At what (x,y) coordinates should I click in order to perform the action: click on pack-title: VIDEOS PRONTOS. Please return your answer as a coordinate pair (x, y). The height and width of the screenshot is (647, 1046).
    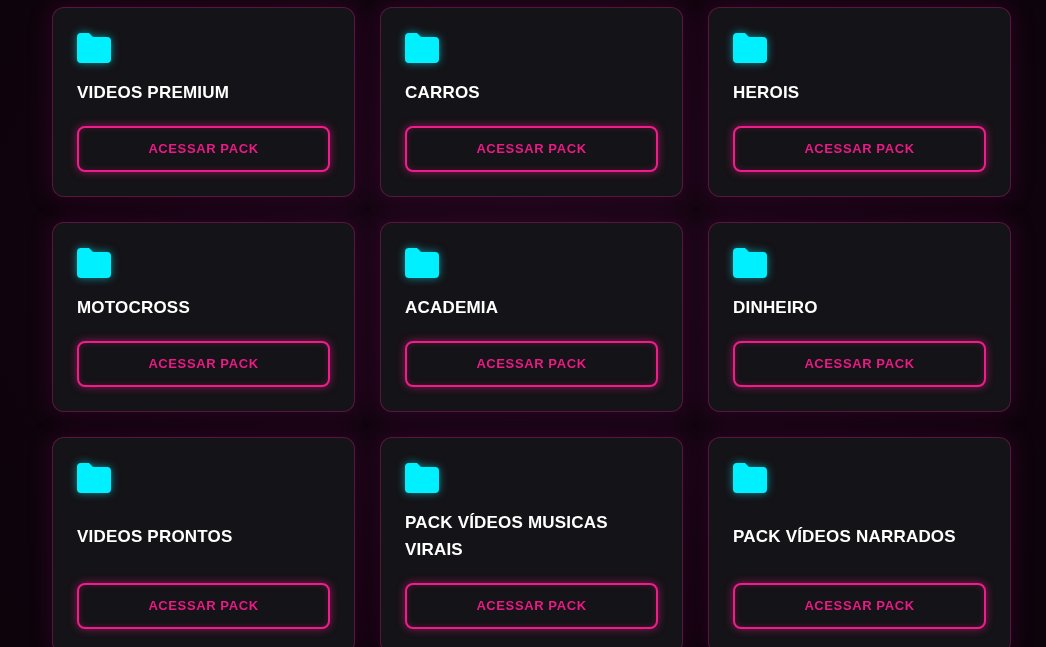
    Looking at the image, I should click on (155, 536).